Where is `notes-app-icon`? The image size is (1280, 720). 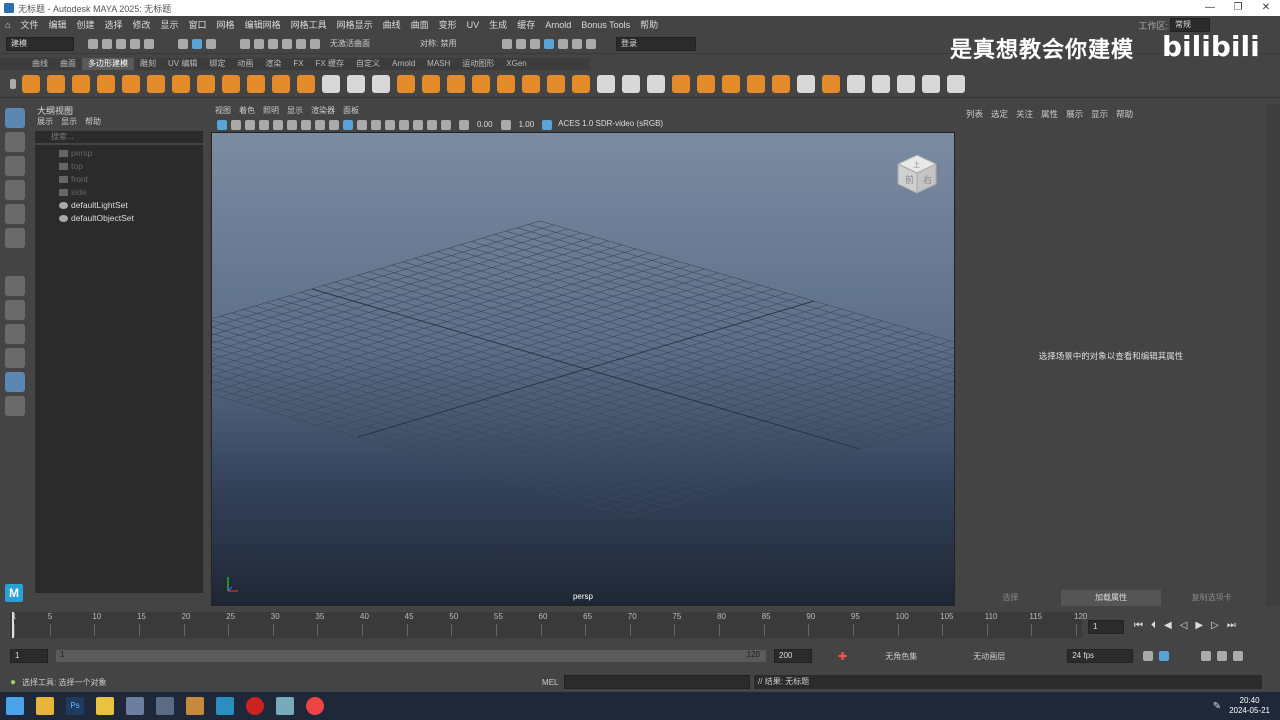
notes-app-icon is located at coordinates (105, 706).